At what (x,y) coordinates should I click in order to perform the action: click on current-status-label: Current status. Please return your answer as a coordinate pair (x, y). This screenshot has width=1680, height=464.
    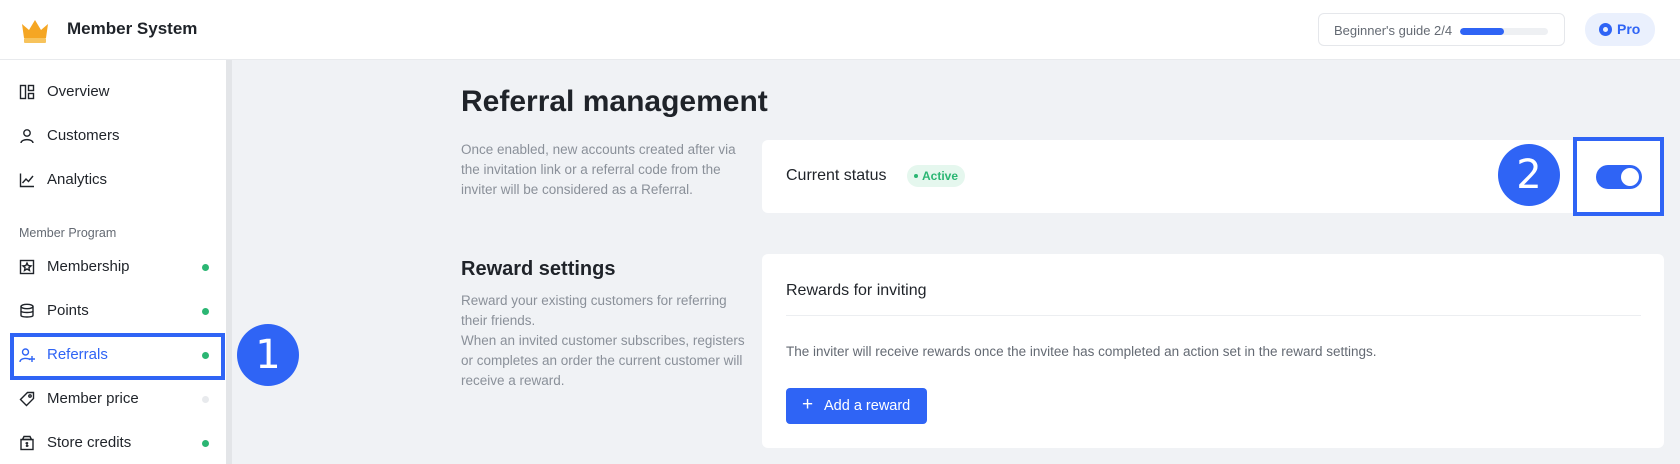
    Looking at the image, I should click on (836, 175).